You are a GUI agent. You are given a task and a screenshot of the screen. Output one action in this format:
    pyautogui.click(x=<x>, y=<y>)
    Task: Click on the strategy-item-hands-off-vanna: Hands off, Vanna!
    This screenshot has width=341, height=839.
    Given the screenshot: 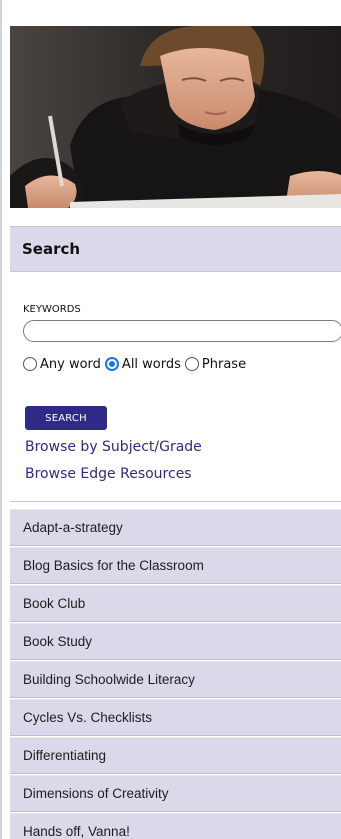 What is the action you would take?
    pyautogui.click(x=175, y=826)
    